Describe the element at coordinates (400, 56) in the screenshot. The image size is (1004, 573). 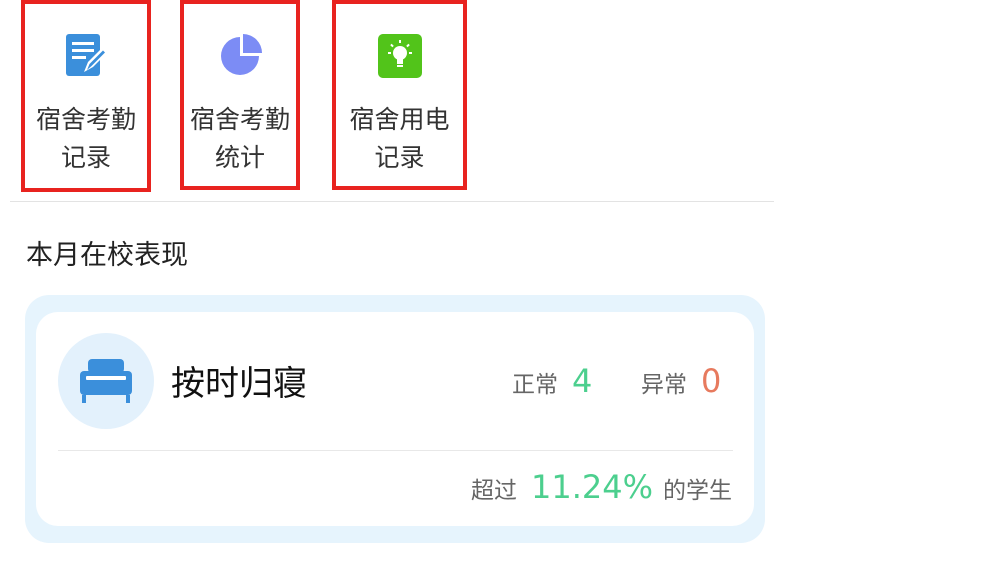
I see `lightbulb-icon` at that location.